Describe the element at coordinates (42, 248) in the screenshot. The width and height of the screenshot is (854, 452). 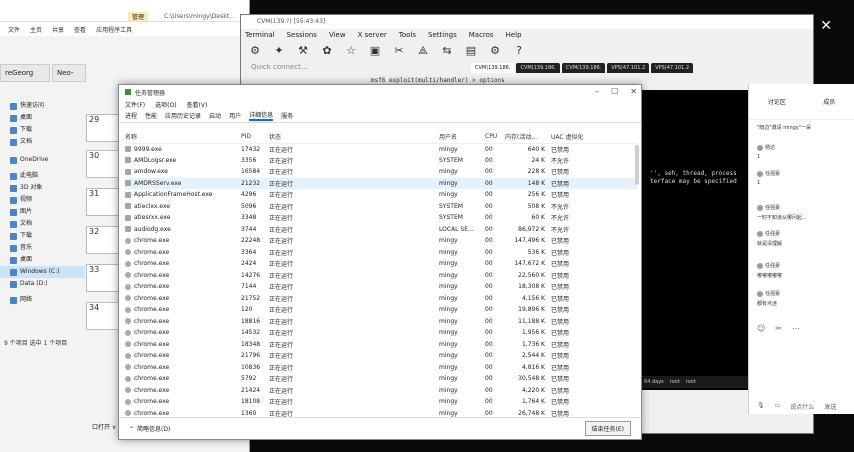
I see `tree-music: 音乐` at that location.